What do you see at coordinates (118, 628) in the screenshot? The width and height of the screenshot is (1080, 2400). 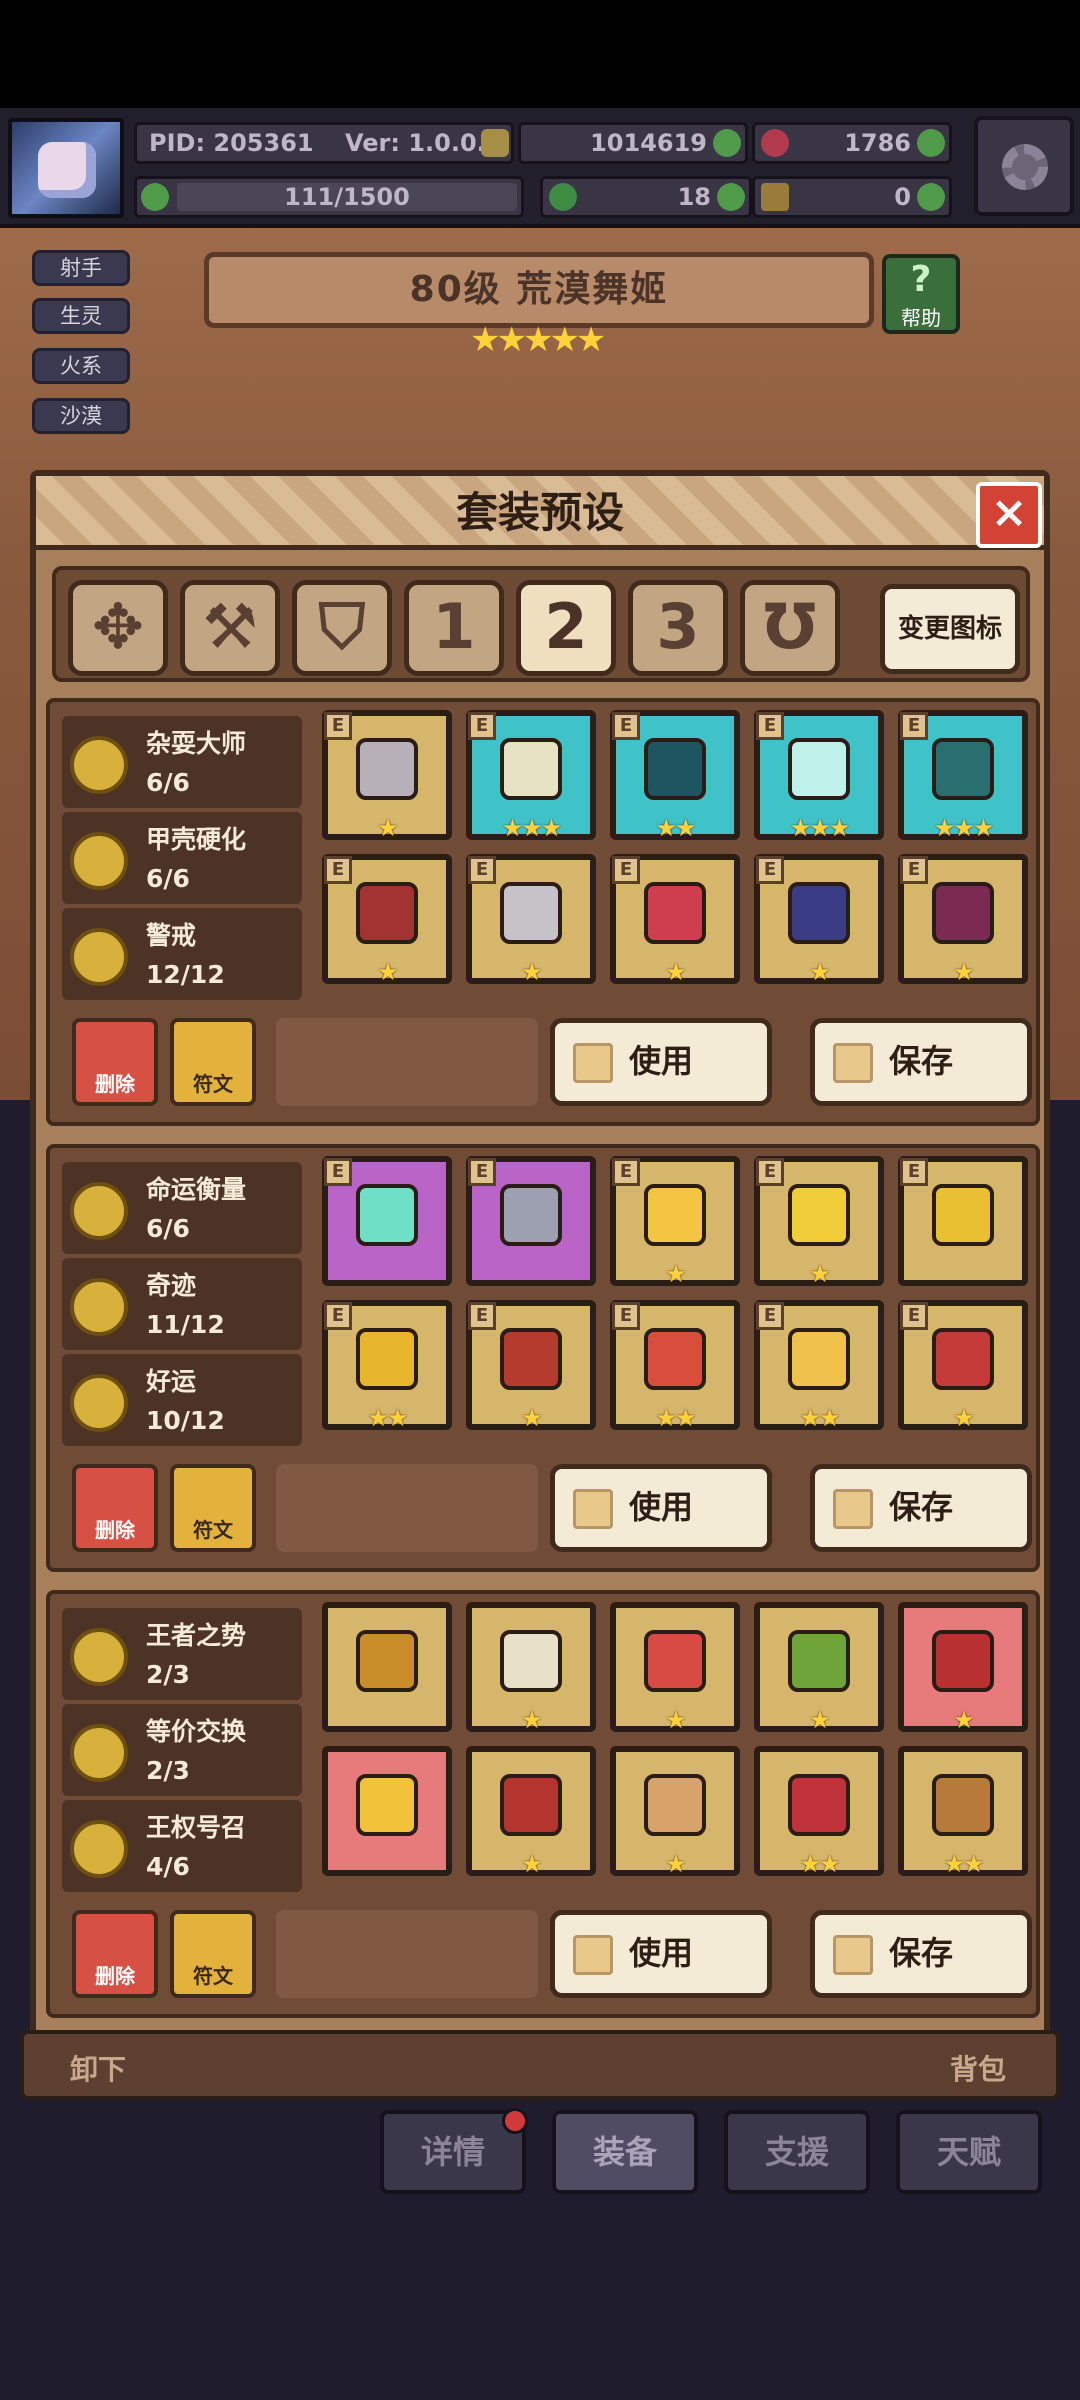 I see `tab-class-icon: ✥` at bounding box center [118, 628].